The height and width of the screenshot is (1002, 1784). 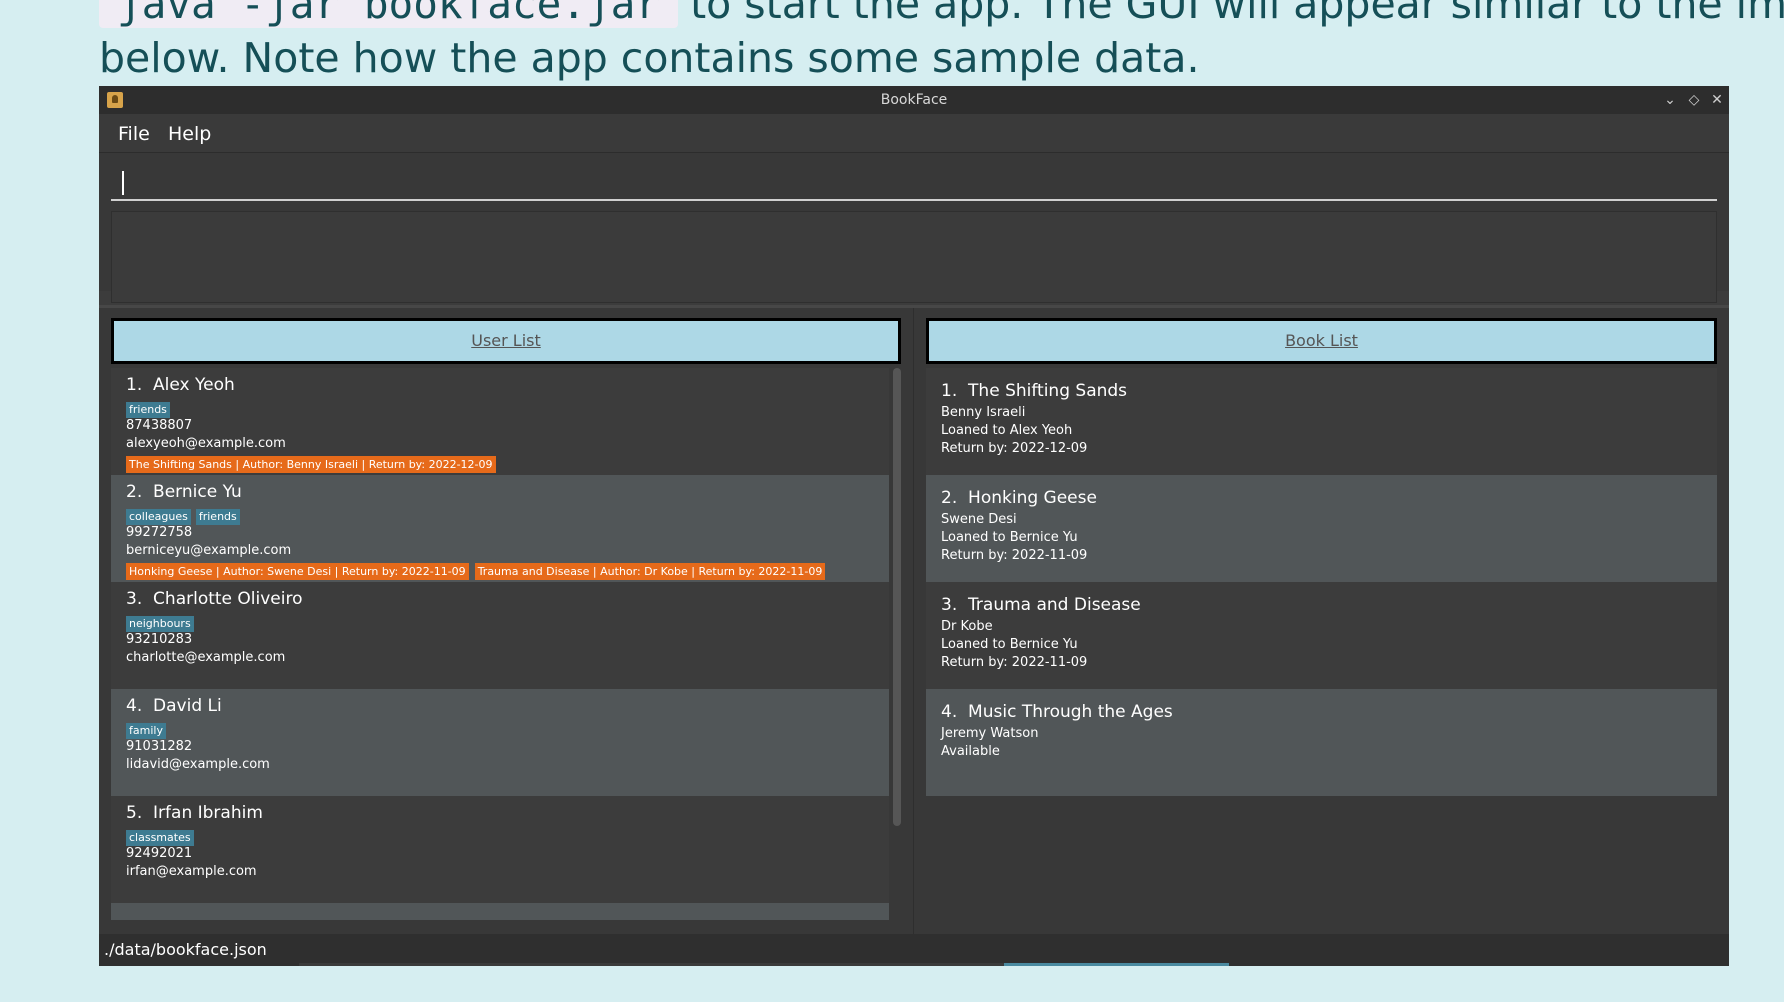 I want to click on user-phone: 93210283, so click(x=159, y=639).